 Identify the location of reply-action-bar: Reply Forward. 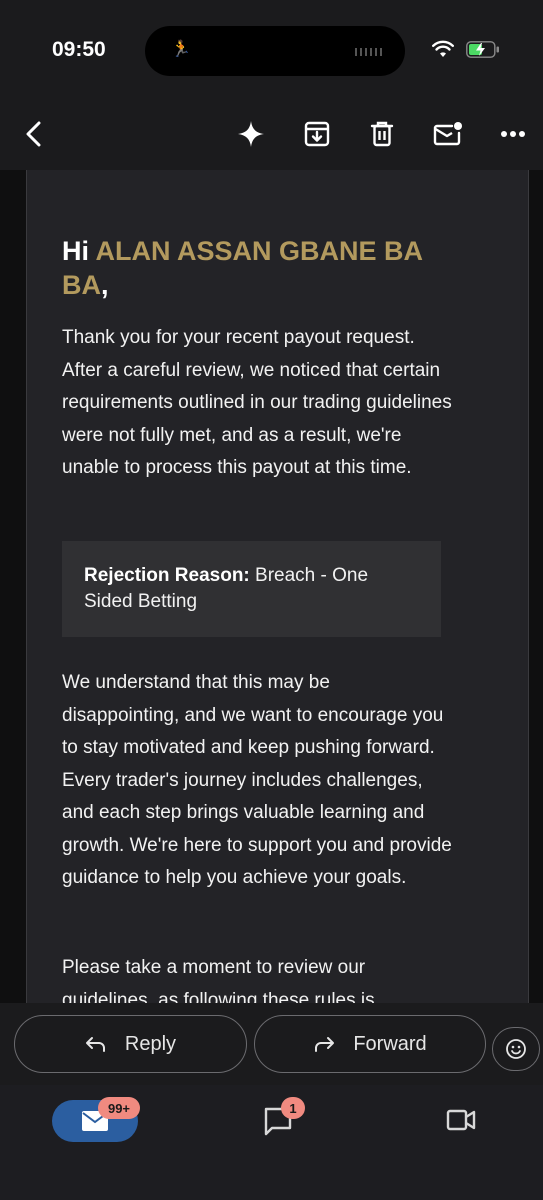
(271, 1044).